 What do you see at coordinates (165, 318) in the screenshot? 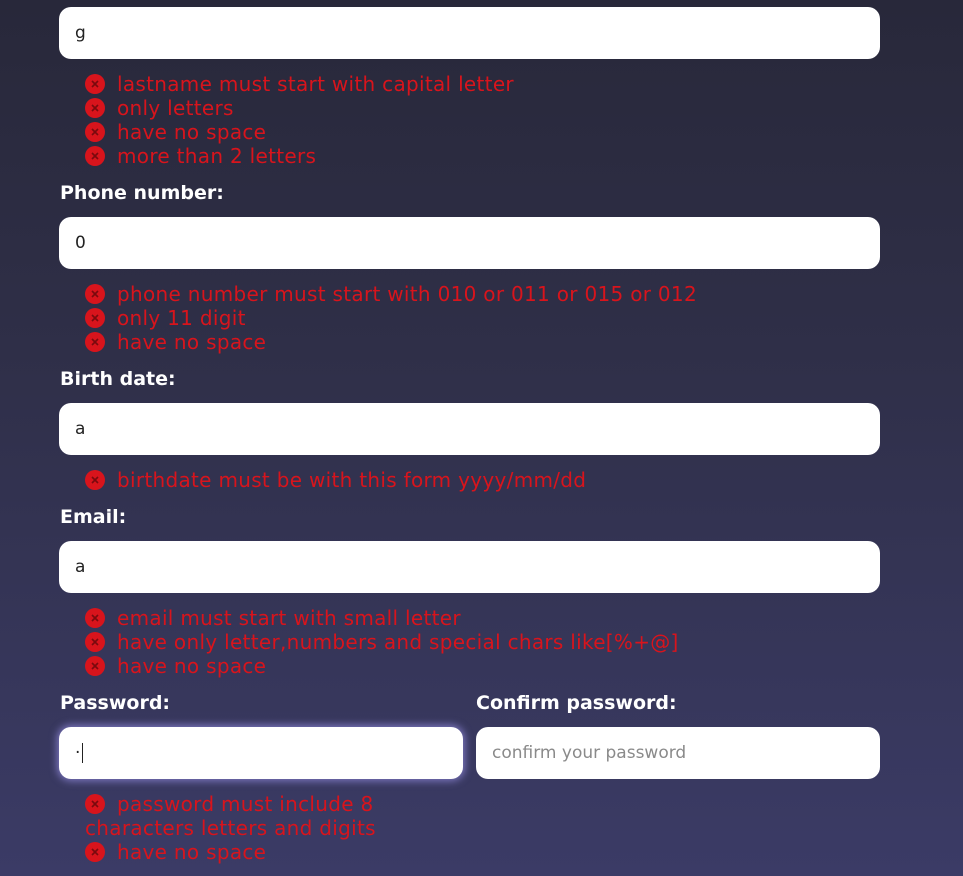
I see `phone-error-digits: only 11 digit` at bounding box center [165, 318].